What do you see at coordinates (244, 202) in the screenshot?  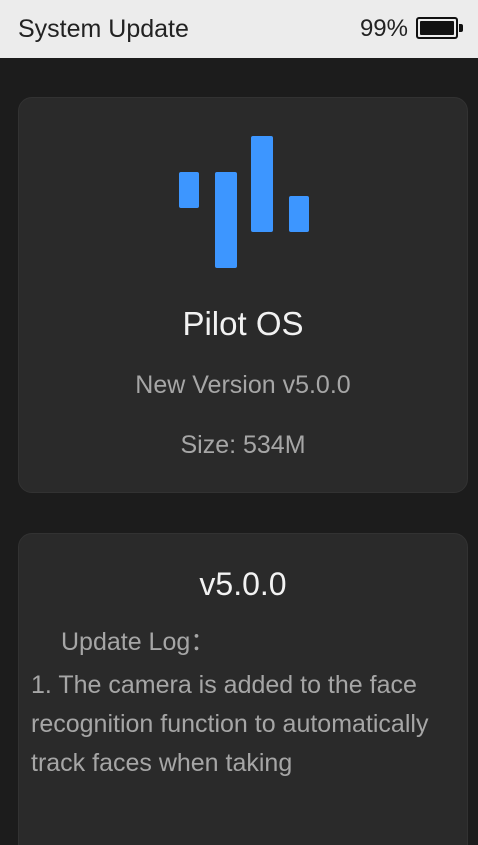 I see `bars-logo-icon` at bounding box center [244, 202].